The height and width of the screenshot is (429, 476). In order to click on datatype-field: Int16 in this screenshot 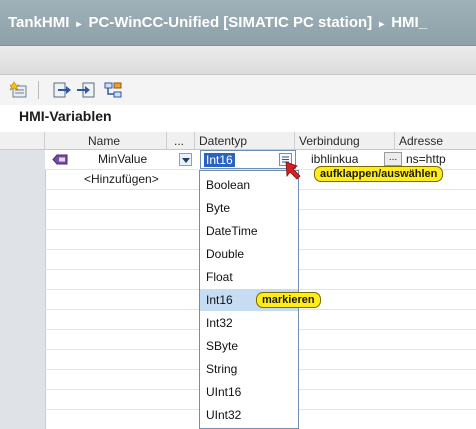, I will do `click(248, 159)`.